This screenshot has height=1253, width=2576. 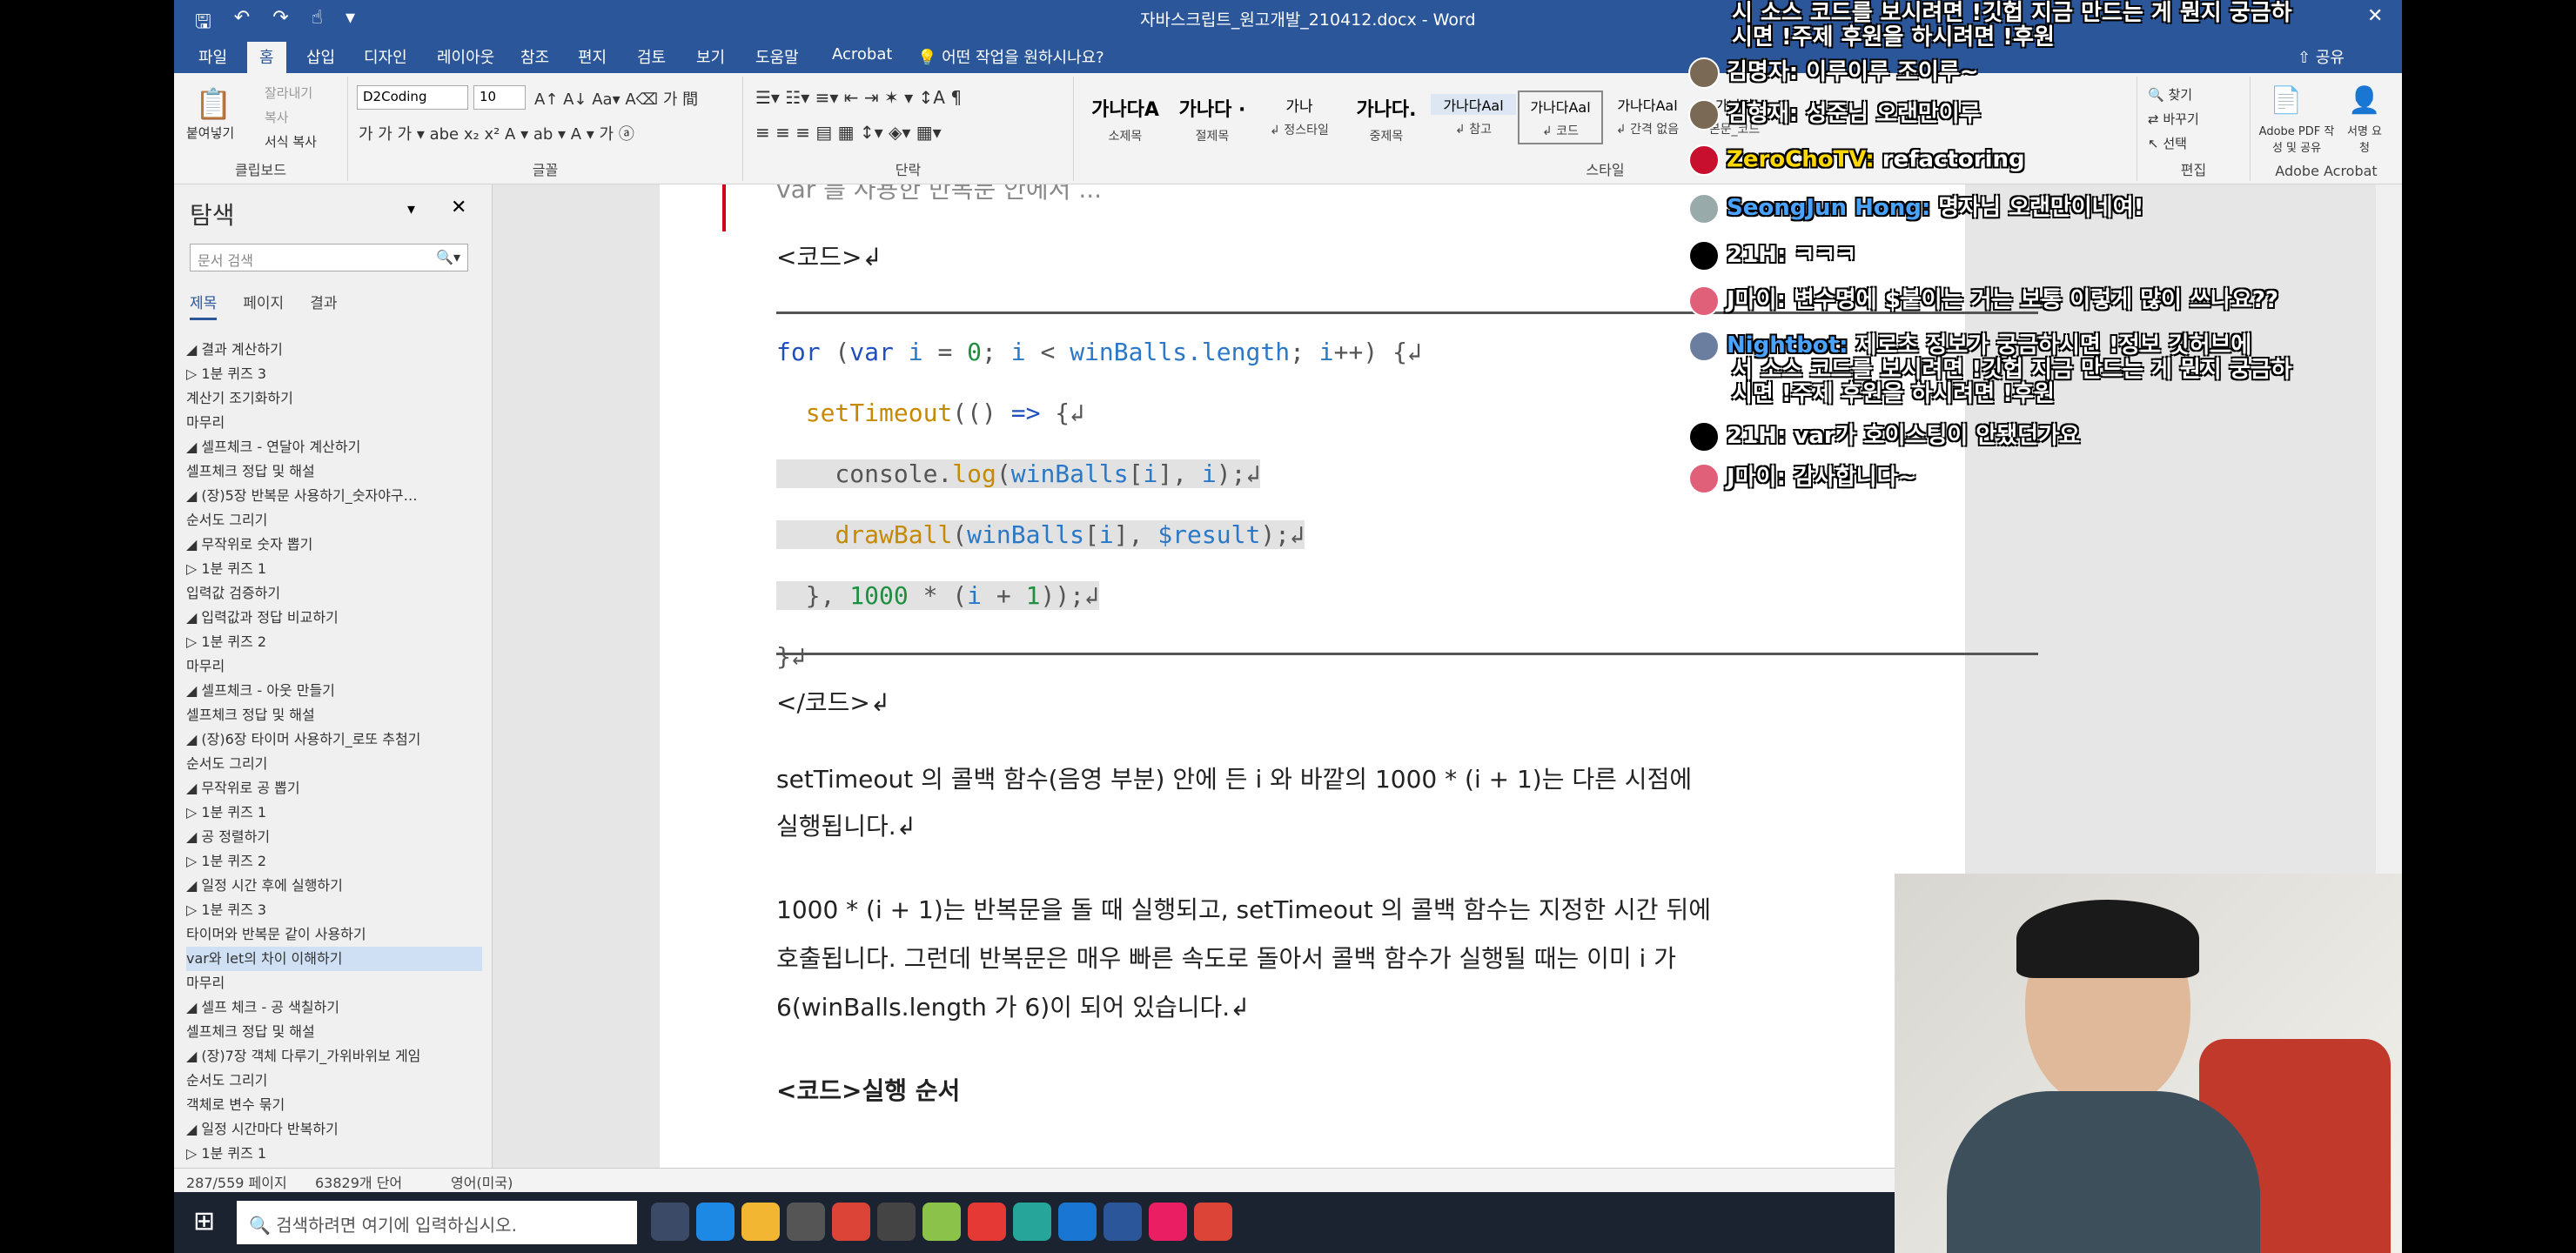 What do you see at coordinates (1648, 117) in the screenshot?
I see `style-item: 가나다Aal ↲ 간격 없음` at bounding box center [1648, 117].